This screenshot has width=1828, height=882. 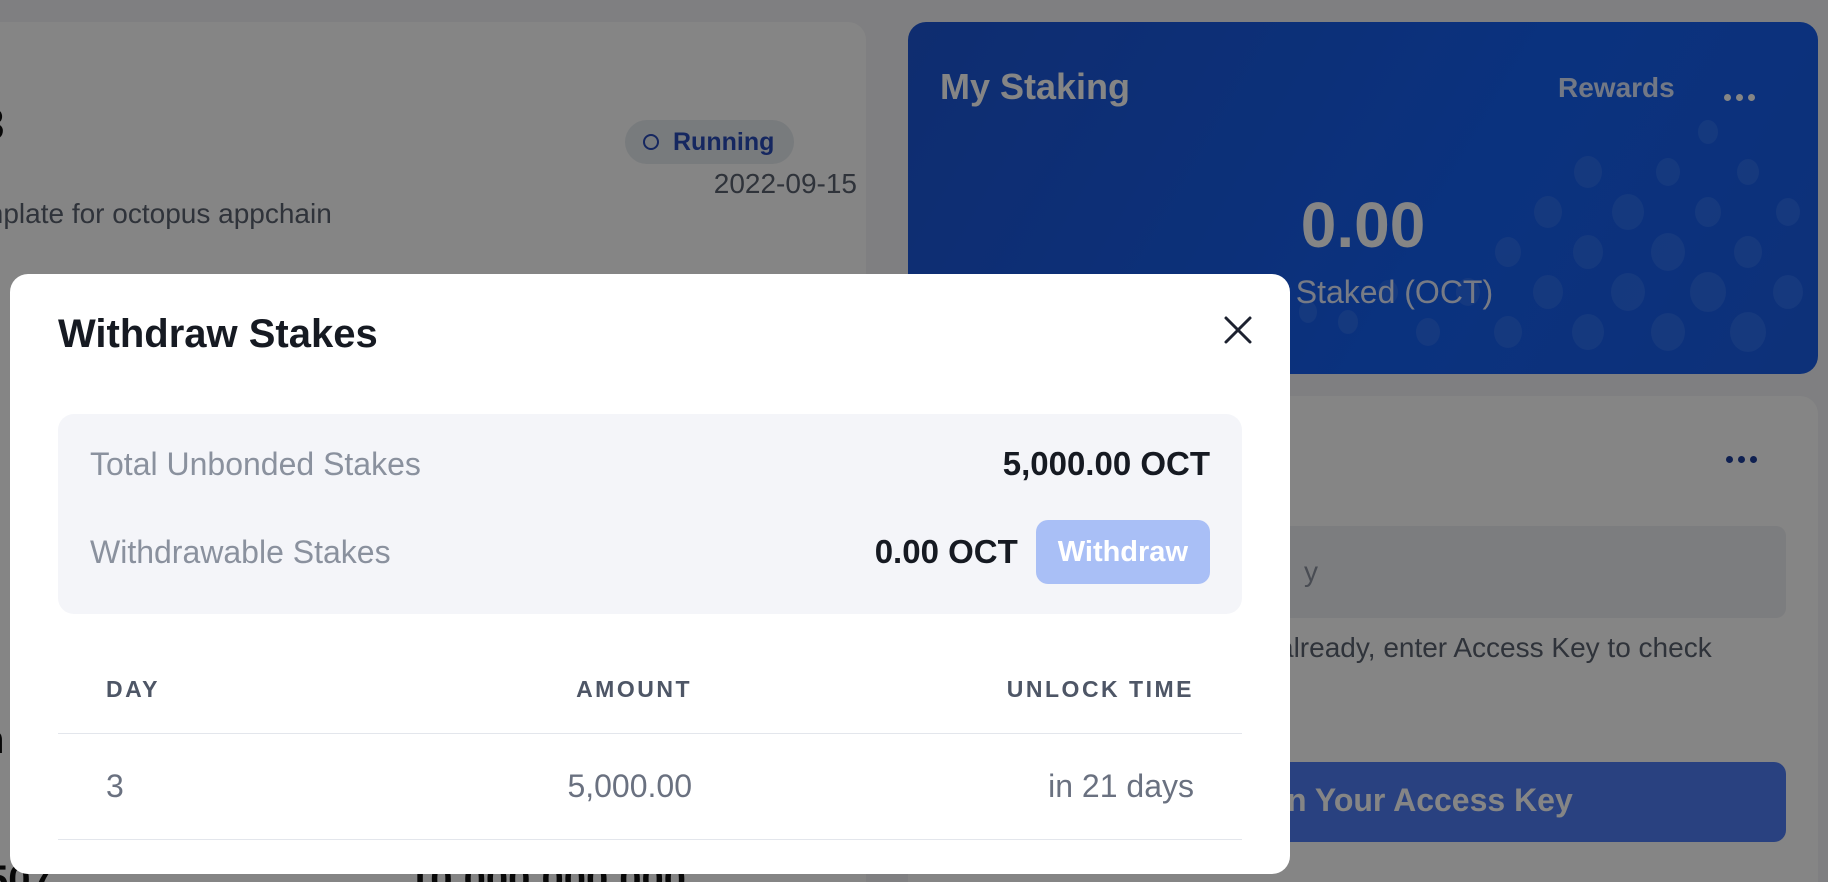 I want to click on close-button, so click(x=1238, y=330).